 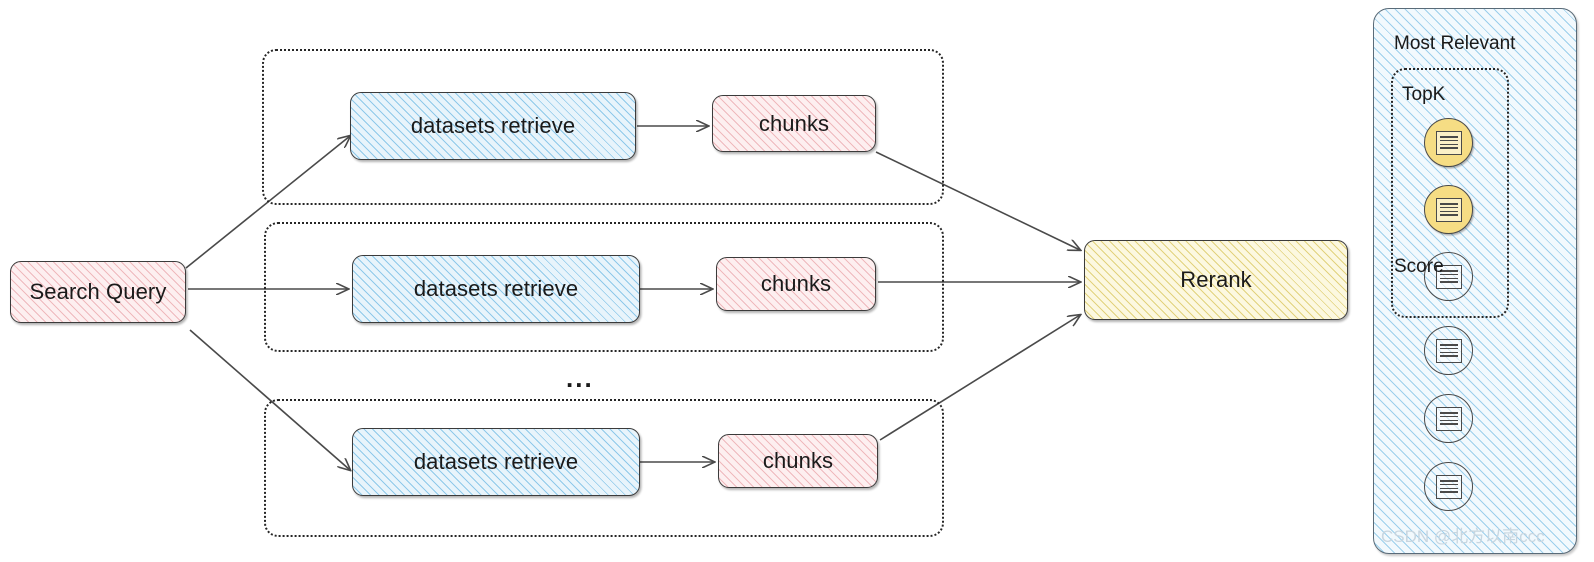 I want to click on search-query-node: Search Query, so click(x=98, y=292).